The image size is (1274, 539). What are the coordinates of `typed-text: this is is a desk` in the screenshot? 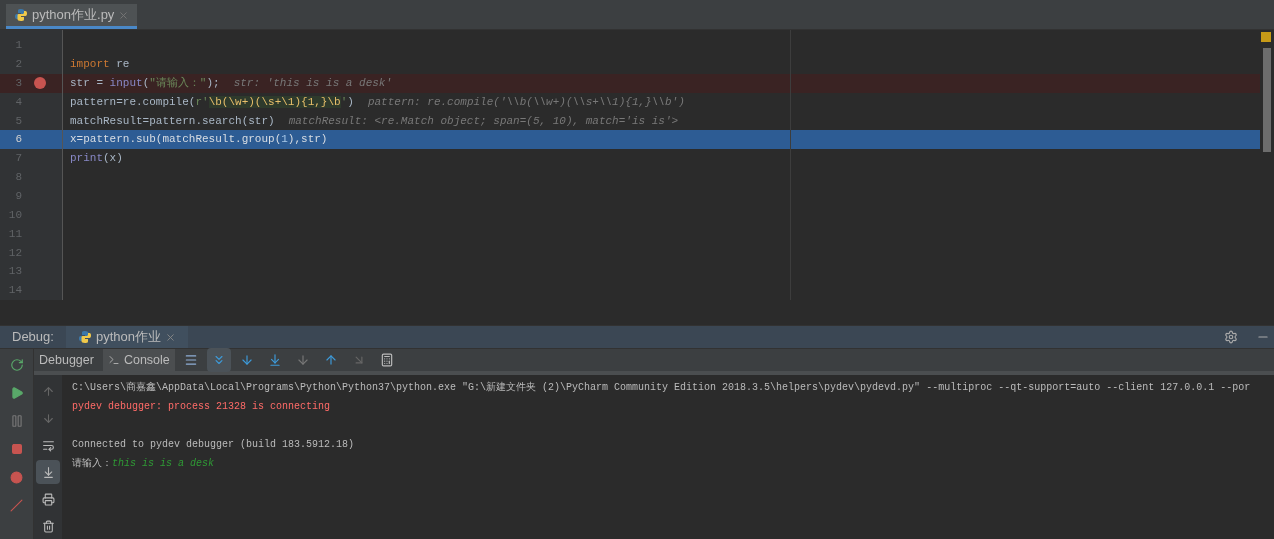 It's located at (163, 464).